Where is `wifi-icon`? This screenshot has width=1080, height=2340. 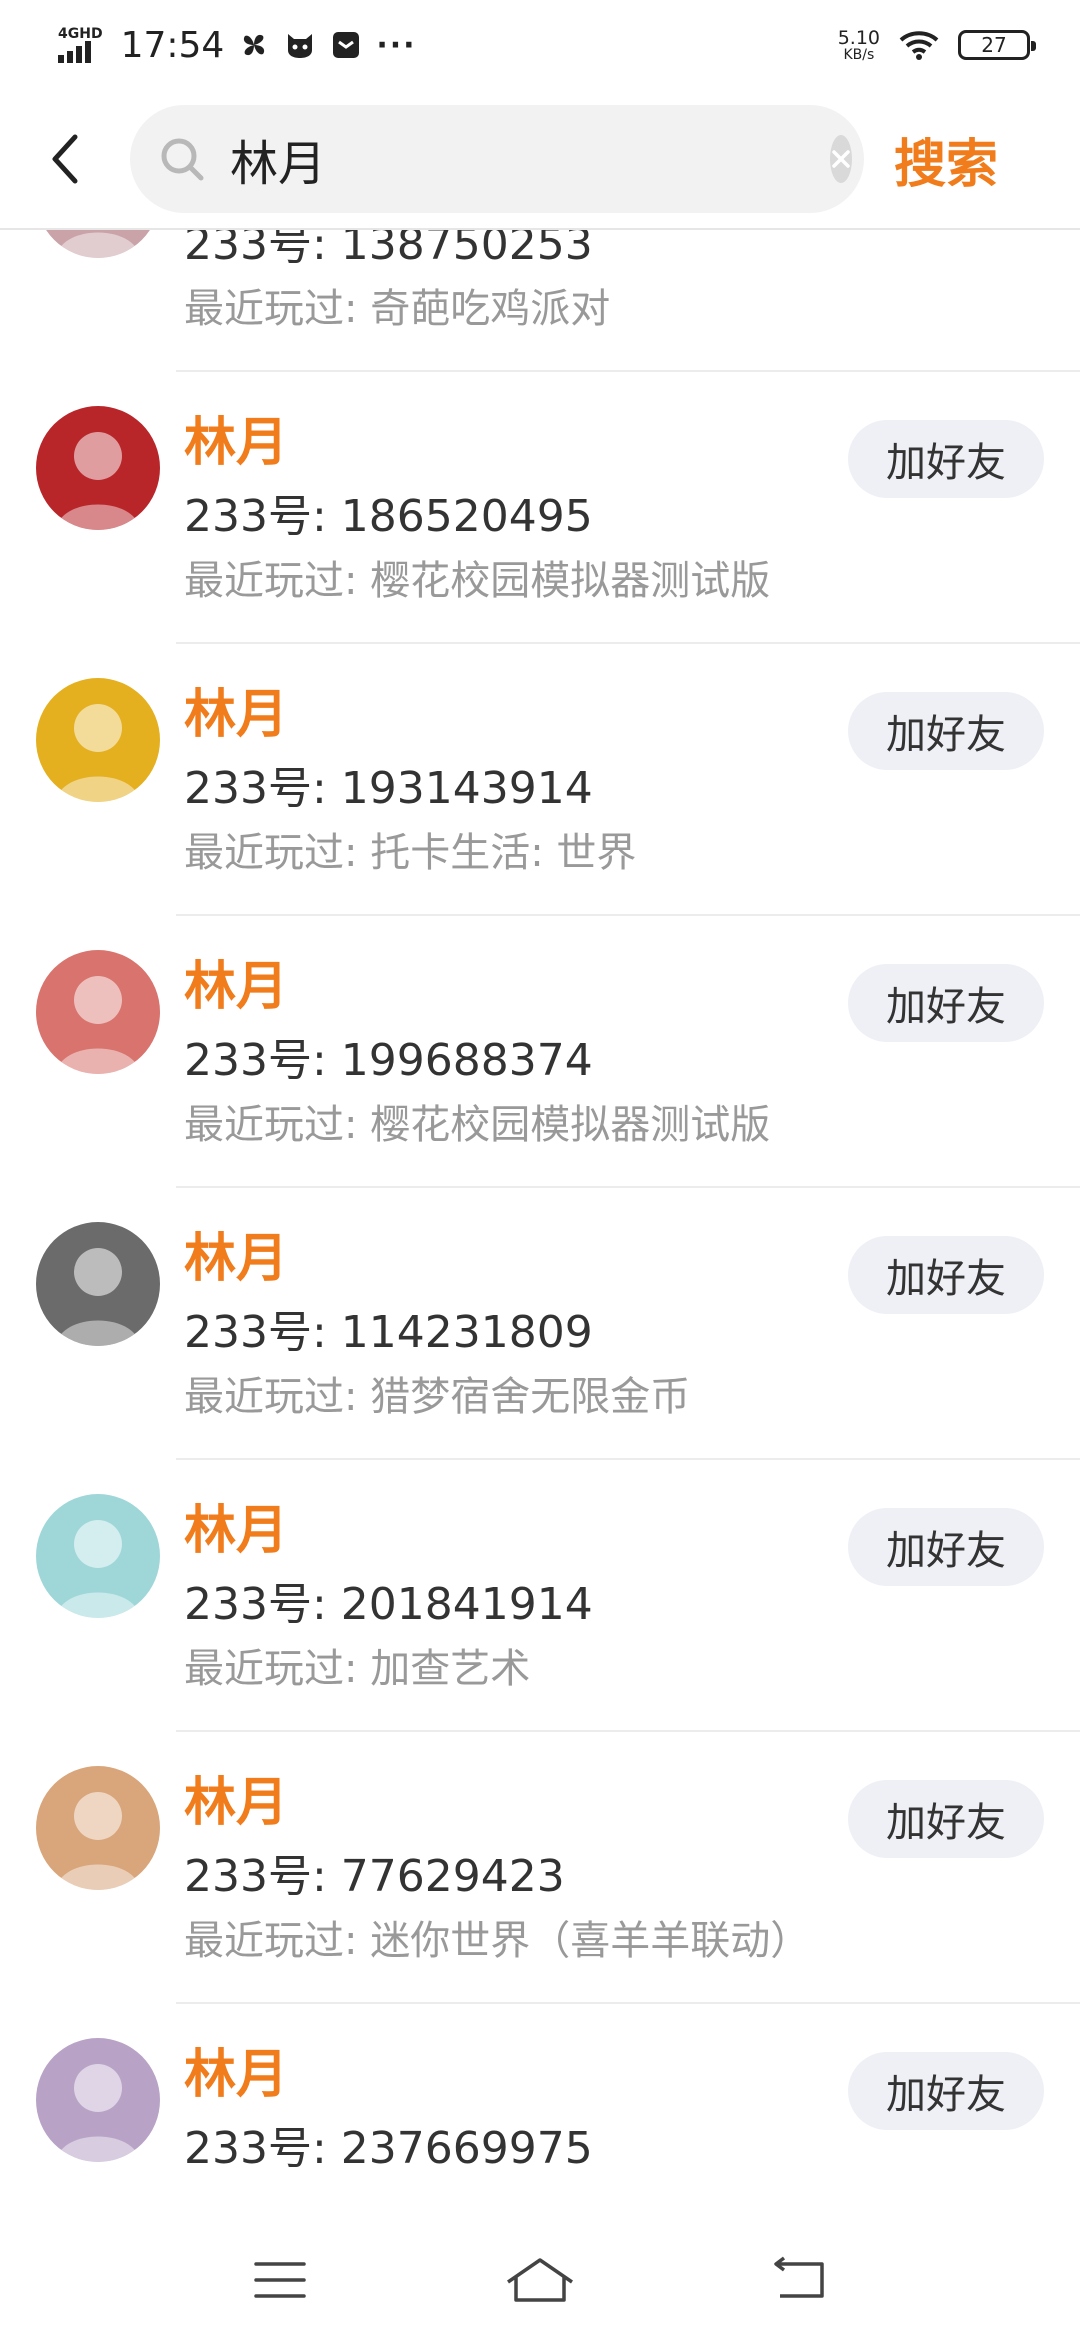
wifi-icon is located at coordinates (919, 45).